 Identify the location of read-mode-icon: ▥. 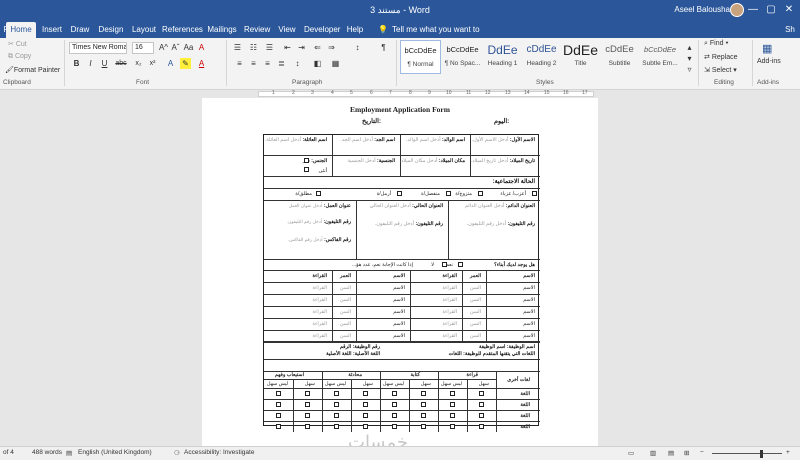
(653, 453).